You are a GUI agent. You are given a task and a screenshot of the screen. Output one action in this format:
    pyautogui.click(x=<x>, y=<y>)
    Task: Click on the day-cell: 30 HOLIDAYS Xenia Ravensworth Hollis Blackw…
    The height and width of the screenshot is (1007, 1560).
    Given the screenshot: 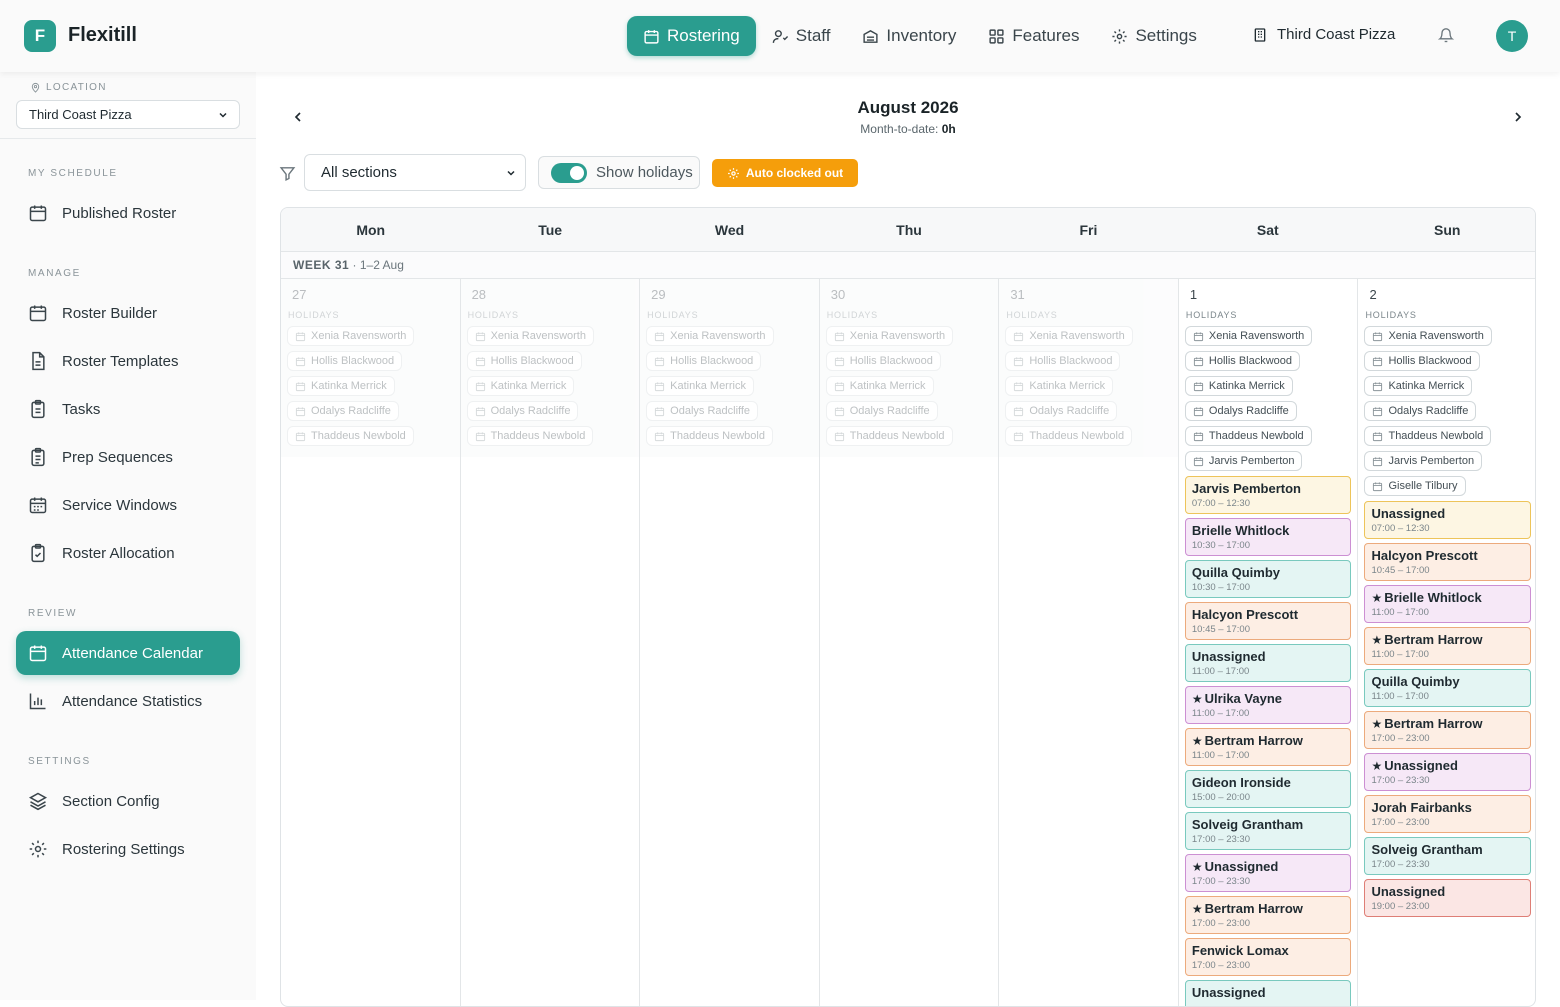 What is the action you would take?
    pyautogui.click(x=909, y=642)
    